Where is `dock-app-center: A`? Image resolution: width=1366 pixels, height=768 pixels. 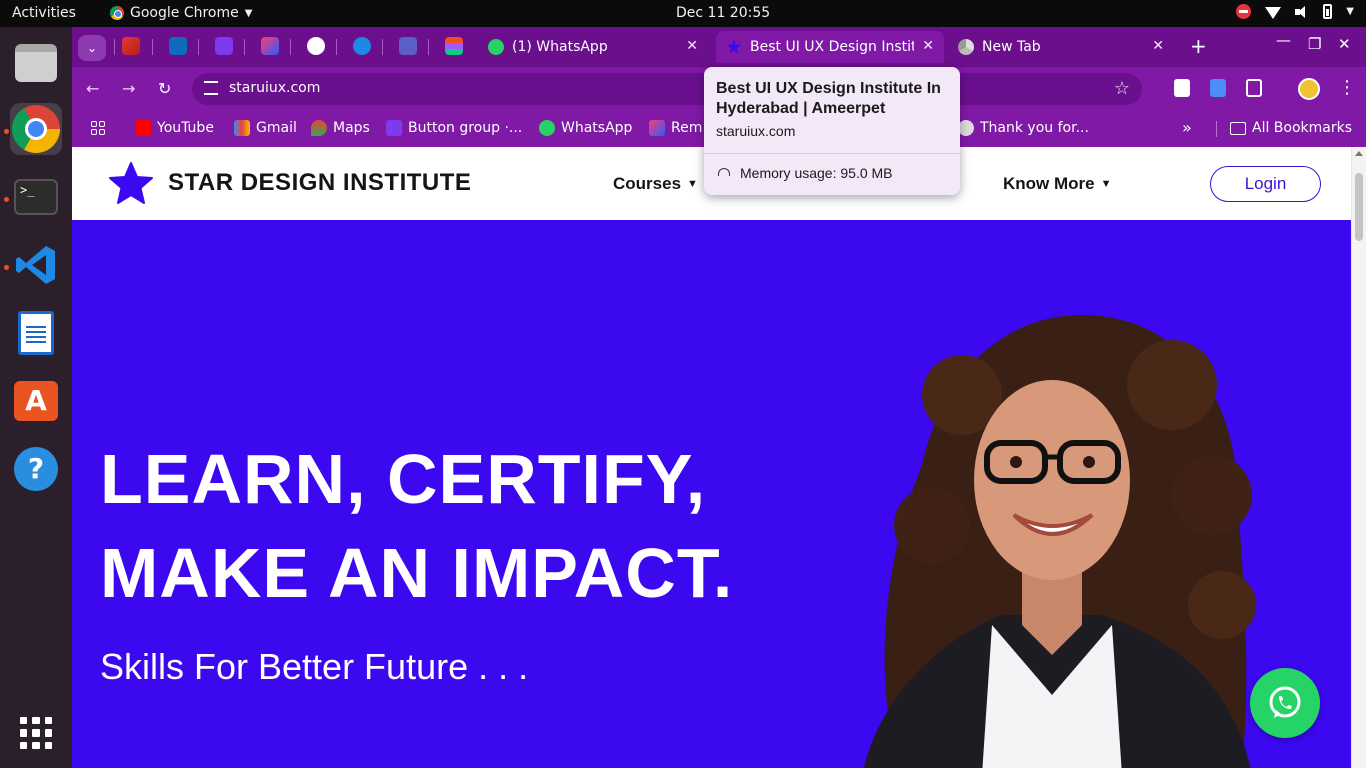
dock-app-center: A is located at coordinates (36, 401).